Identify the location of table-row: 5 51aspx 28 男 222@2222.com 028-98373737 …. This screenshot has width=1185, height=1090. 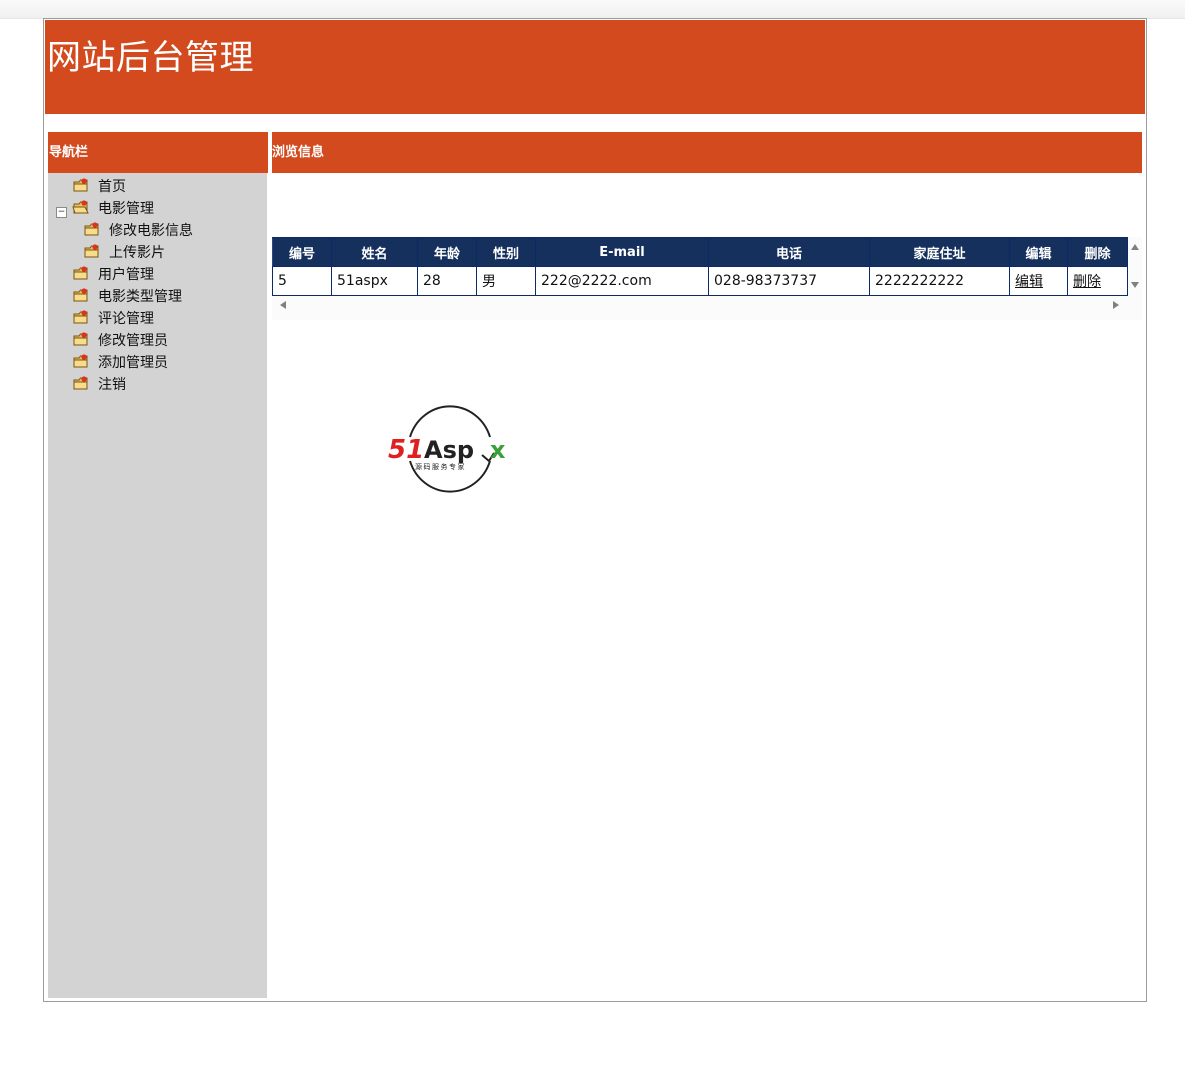
(700, 281).